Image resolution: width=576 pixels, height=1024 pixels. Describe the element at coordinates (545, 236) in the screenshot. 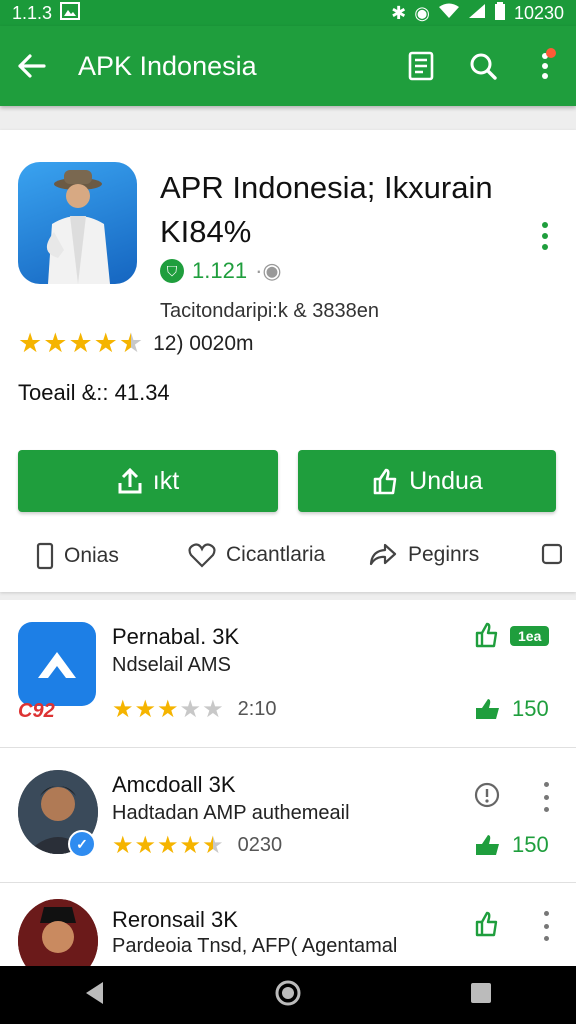

I see `app-more-button` at that location.